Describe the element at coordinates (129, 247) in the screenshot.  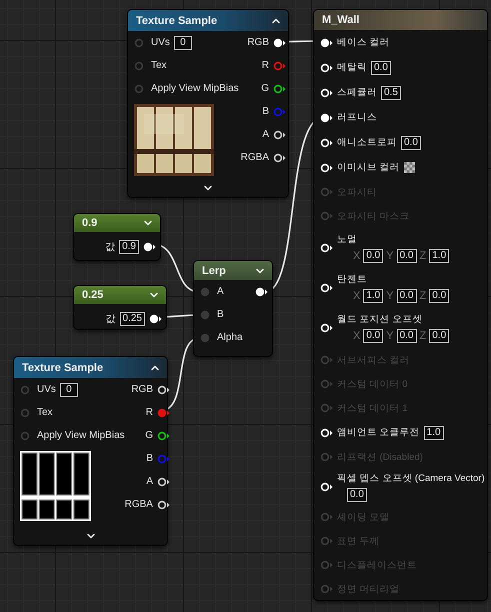
I see `value-field: 0.9` at that location.